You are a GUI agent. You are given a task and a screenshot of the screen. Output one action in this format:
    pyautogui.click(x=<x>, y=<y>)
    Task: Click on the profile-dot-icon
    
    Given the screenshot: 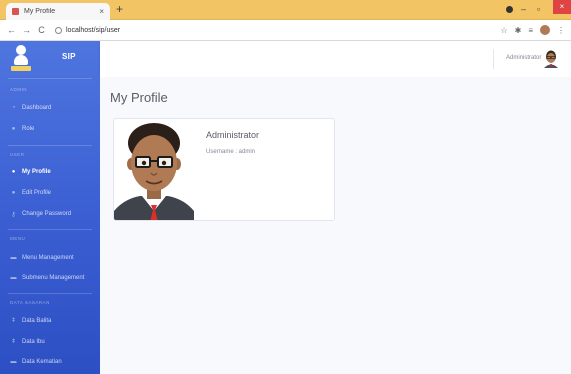 What is the action you would take?
    pyautogui.click(x=509, y=9)
    